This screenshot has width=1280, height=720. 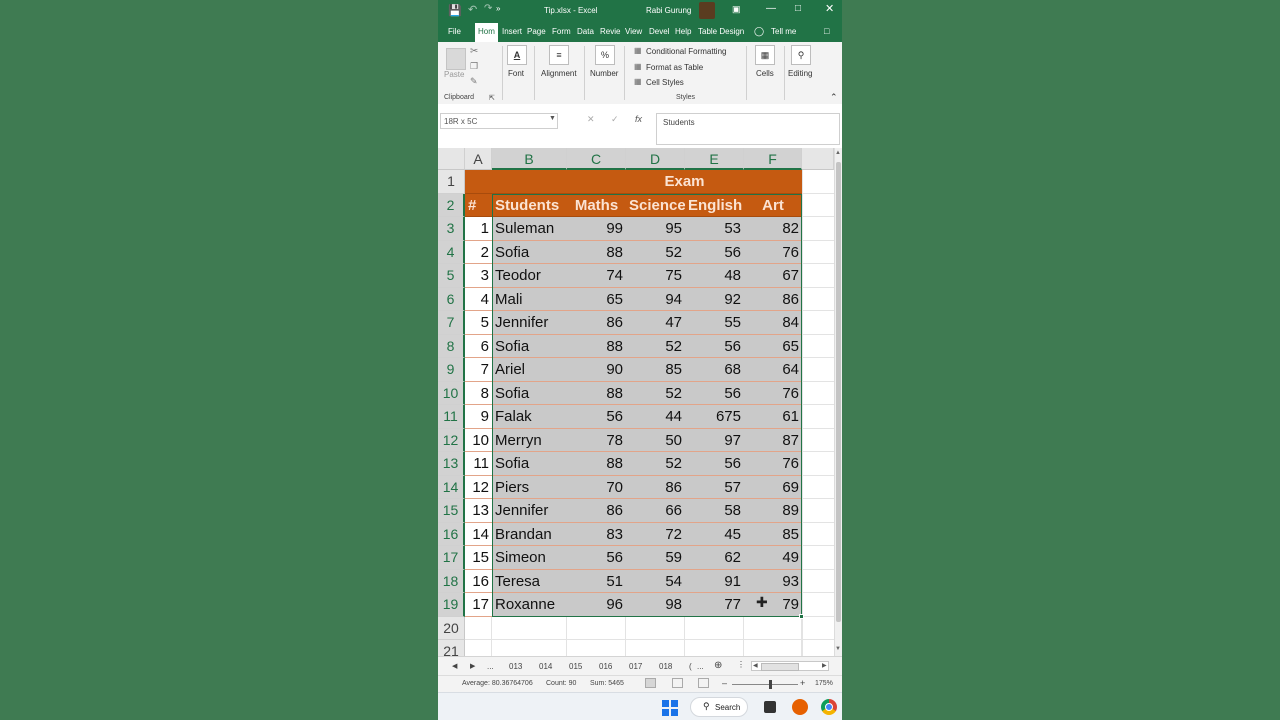 What do you see at coordinates (633, 31) in the screenshot?
I see `tab-view: View` at bounding box center [633, 31].